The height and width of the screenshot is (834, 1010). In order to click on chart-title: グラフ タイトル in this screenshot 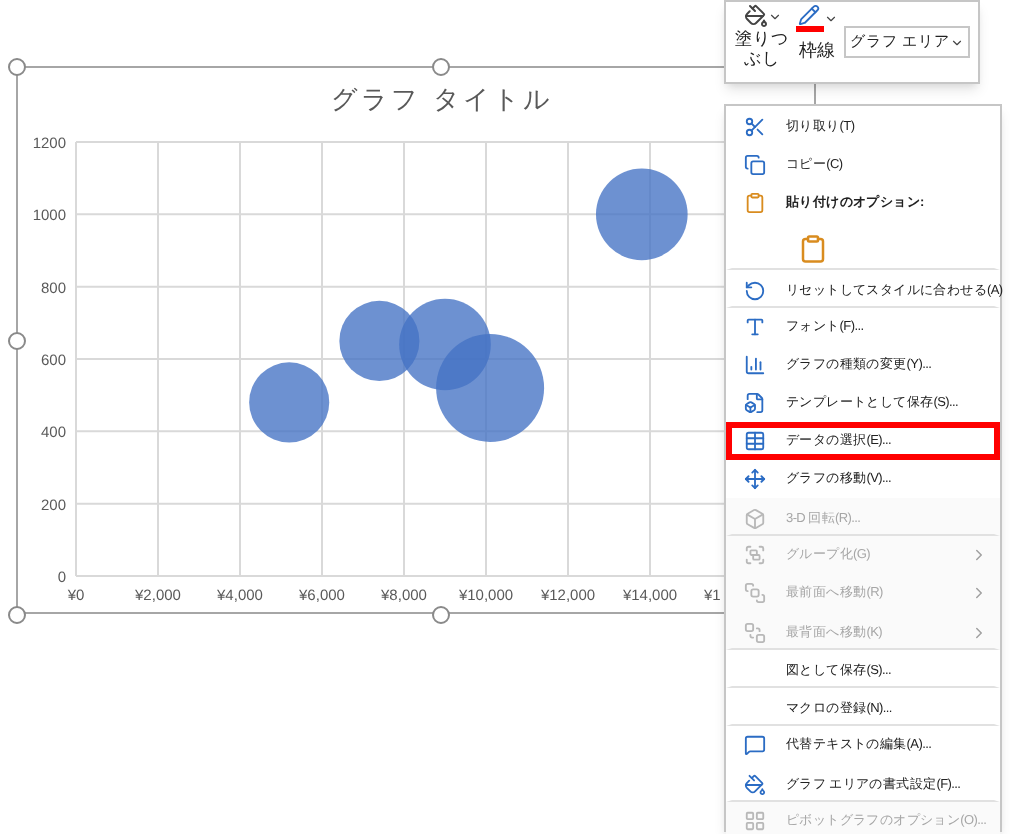, I will do `click(442, 99)`.